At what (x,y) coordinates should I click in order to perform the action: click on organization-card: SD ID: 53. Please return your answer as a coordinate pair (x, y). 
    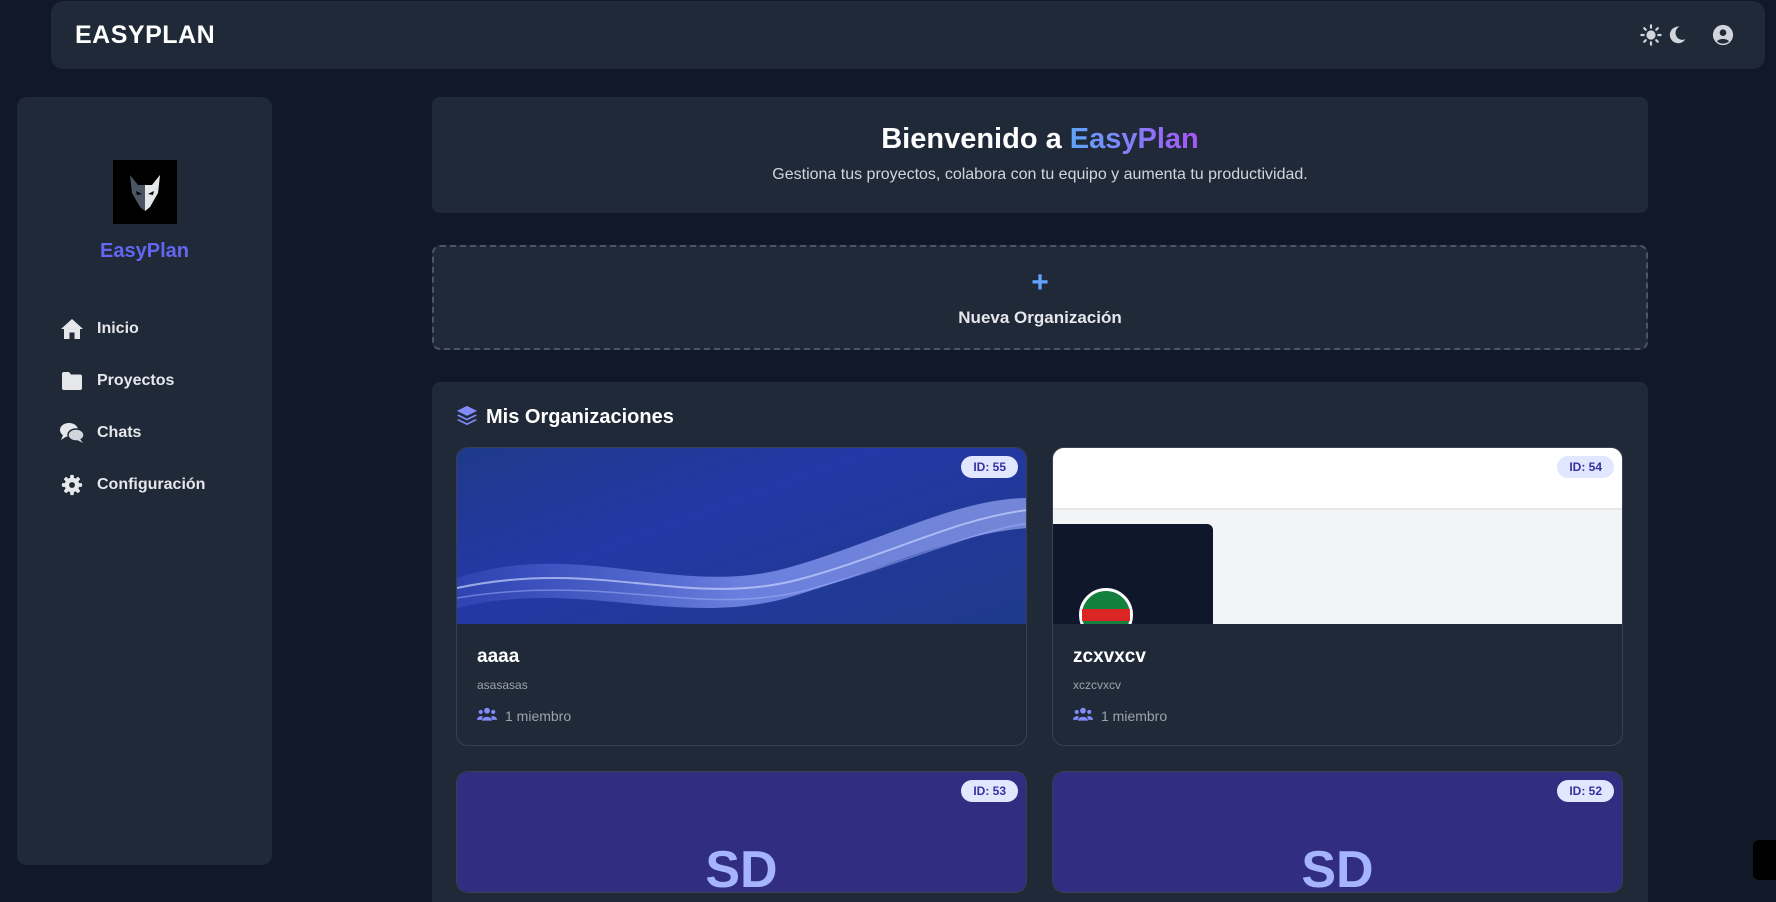
    Looking at the image, I should click on (741, 832).